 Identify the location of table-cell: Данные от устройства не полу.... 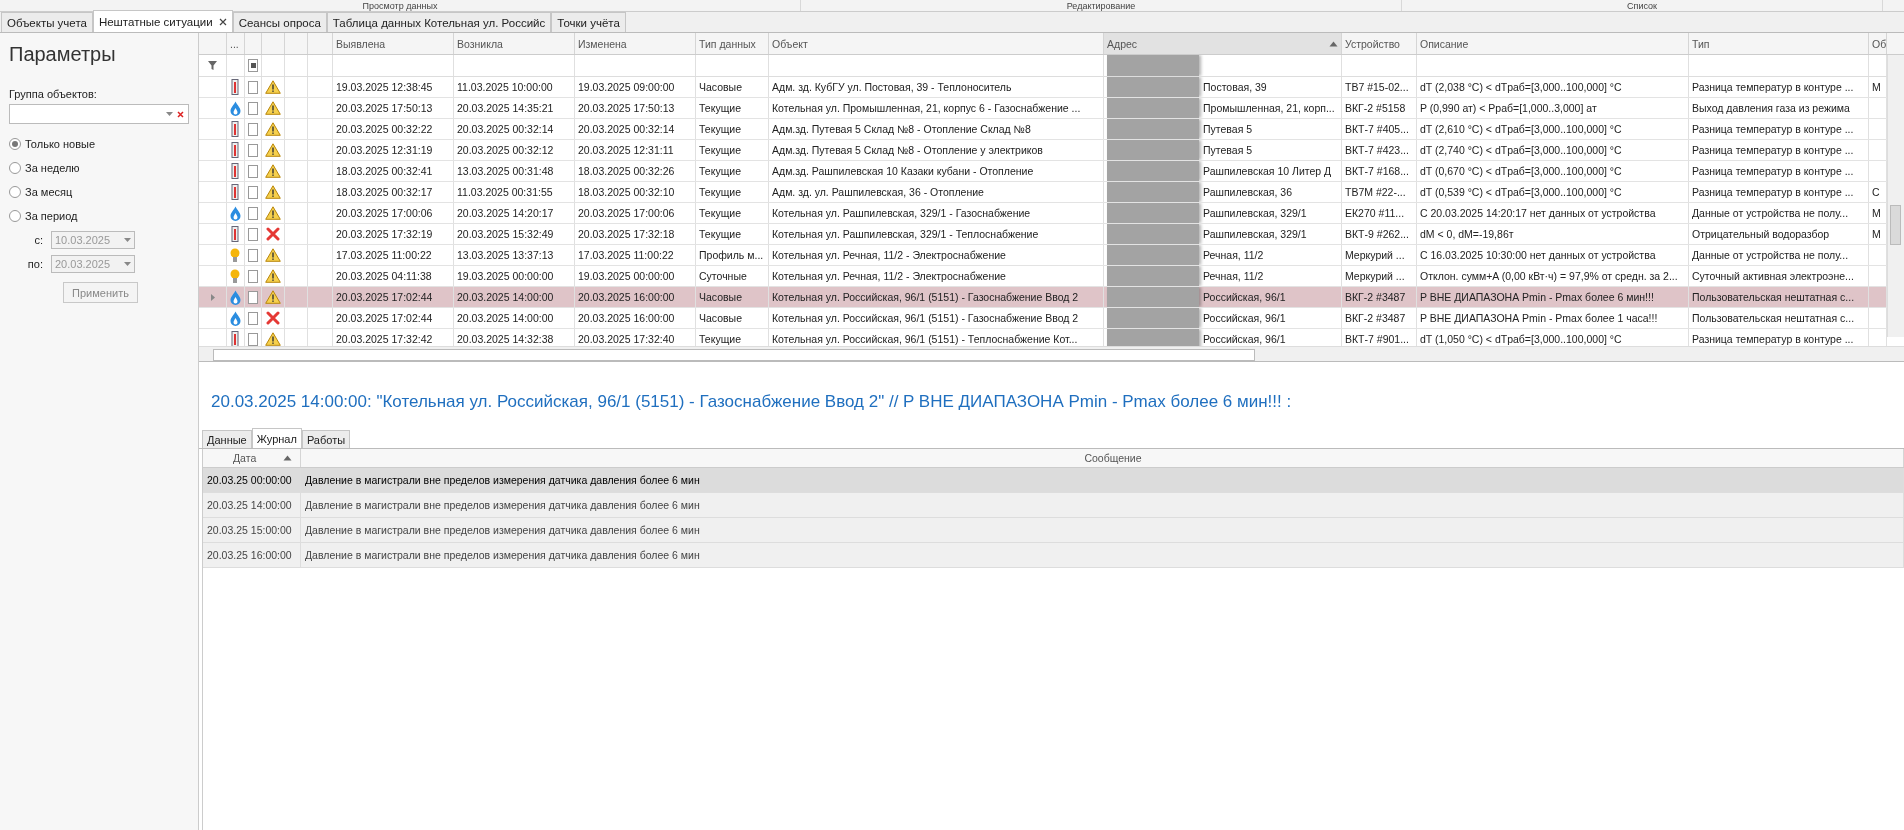
(1779, 255).